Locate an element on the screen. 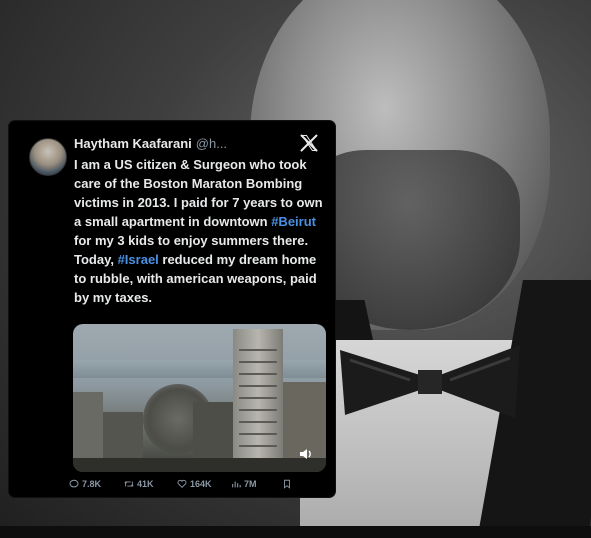  x-logo-icon is located at coordinates (309, 143).